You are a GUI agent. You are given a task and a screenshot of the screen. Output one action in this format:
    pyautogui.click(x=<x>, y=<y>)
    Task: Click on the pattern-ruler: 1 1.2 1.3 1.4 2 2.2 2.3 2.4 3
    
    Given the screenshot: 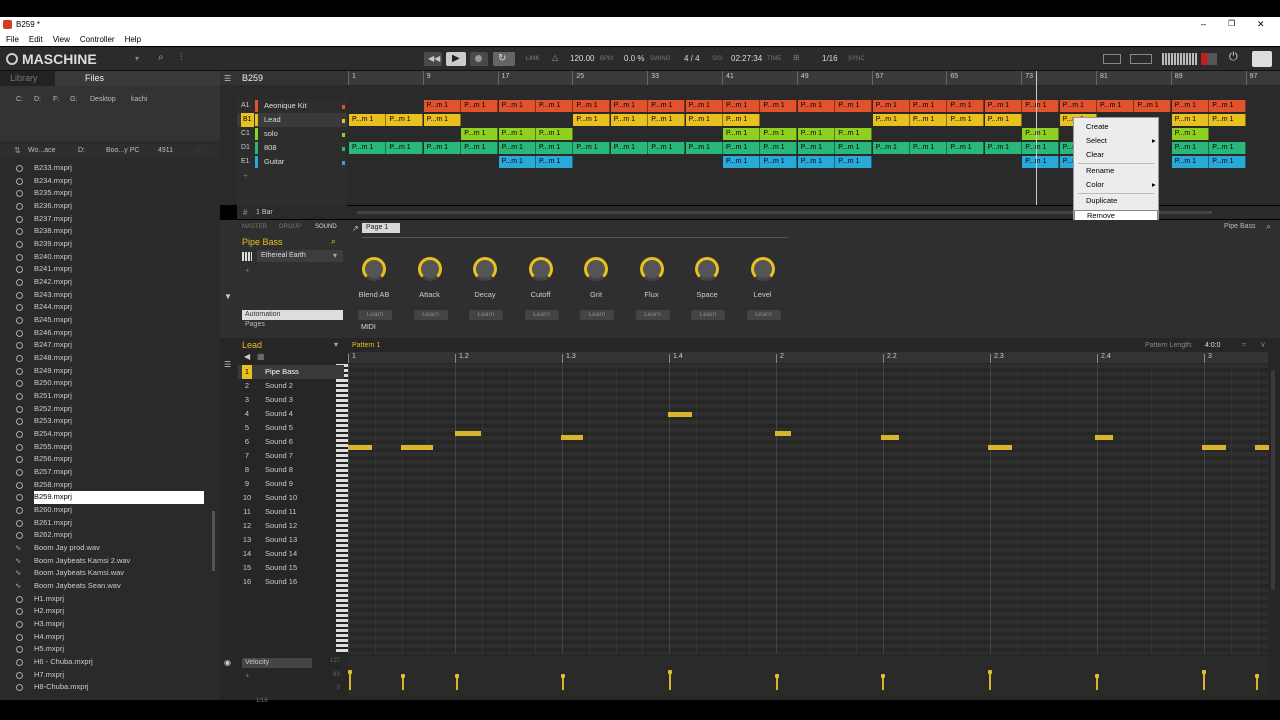 What is the action you would take?
    pyautogui.click(x=808, y=357)
    